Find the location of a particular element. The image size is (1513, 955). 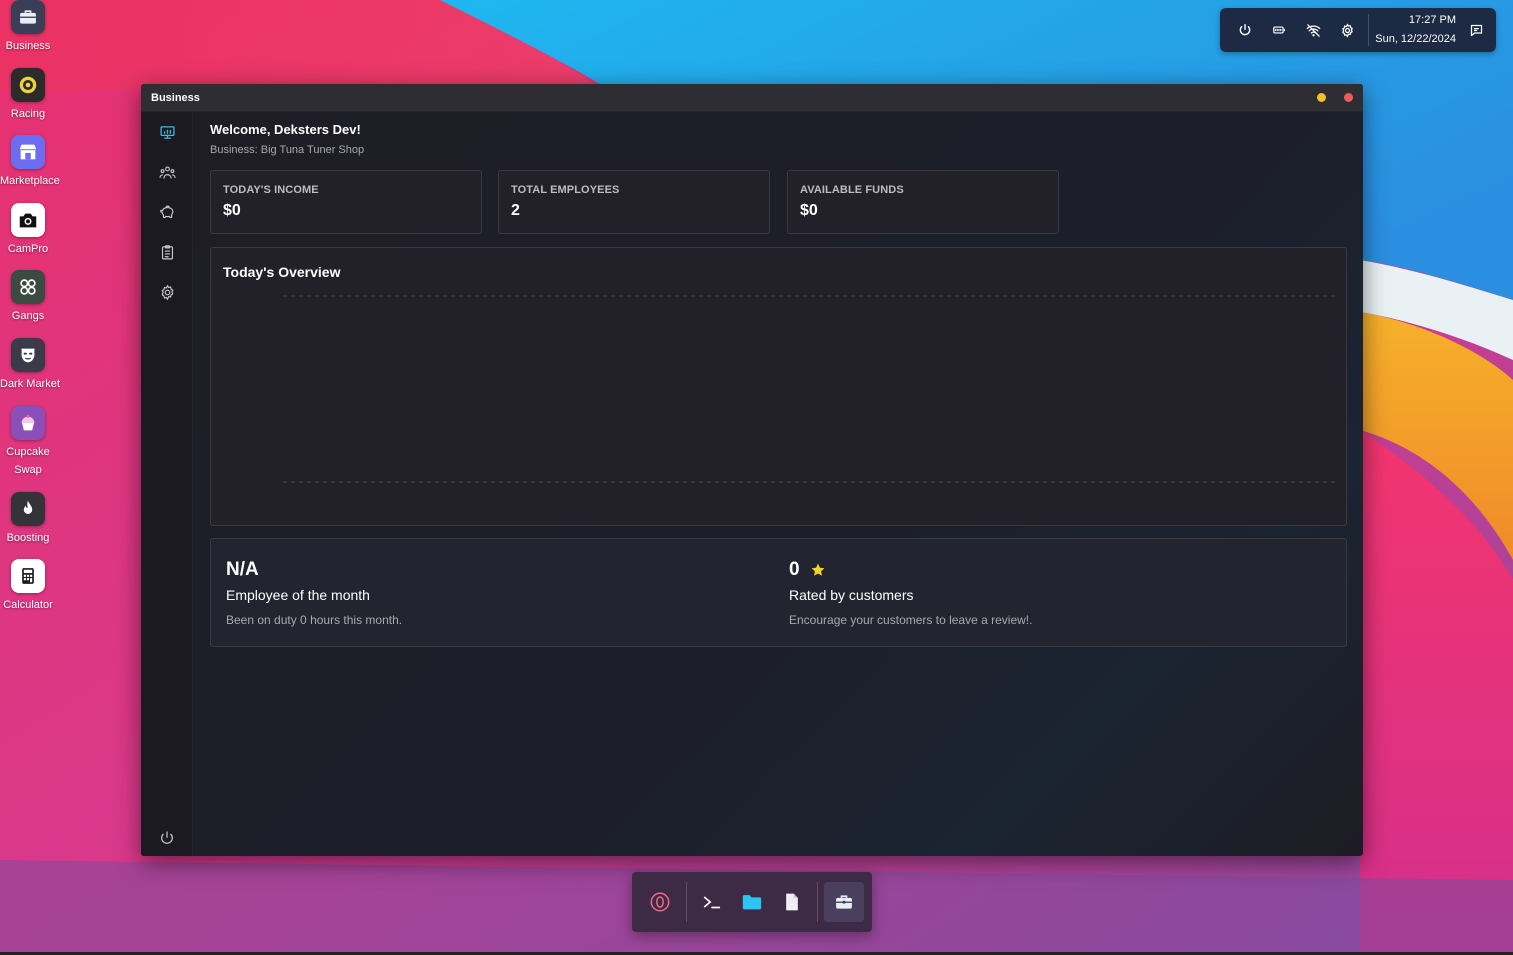

message-icon is located at coordinates (1476, 30).